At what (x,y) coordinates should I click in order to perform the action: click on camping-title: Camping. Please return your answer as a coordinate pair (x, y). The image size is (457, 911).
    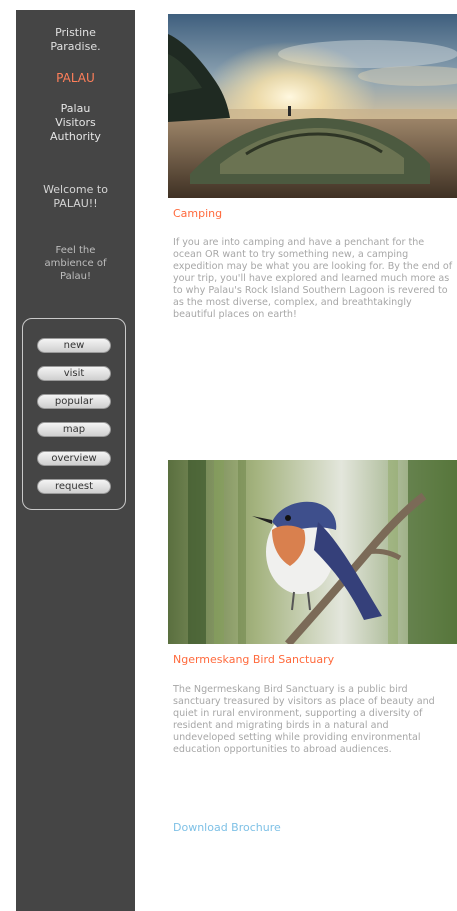
    Looking at the image, I should click on (198, 213).